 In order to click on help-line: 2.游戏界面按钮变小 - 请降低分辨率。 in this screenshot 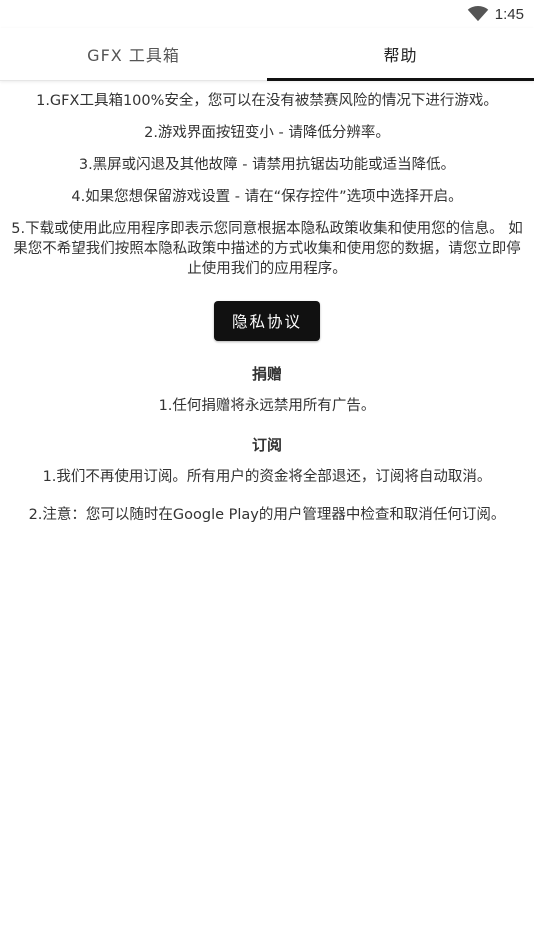, I will do `click(267, 133)`.